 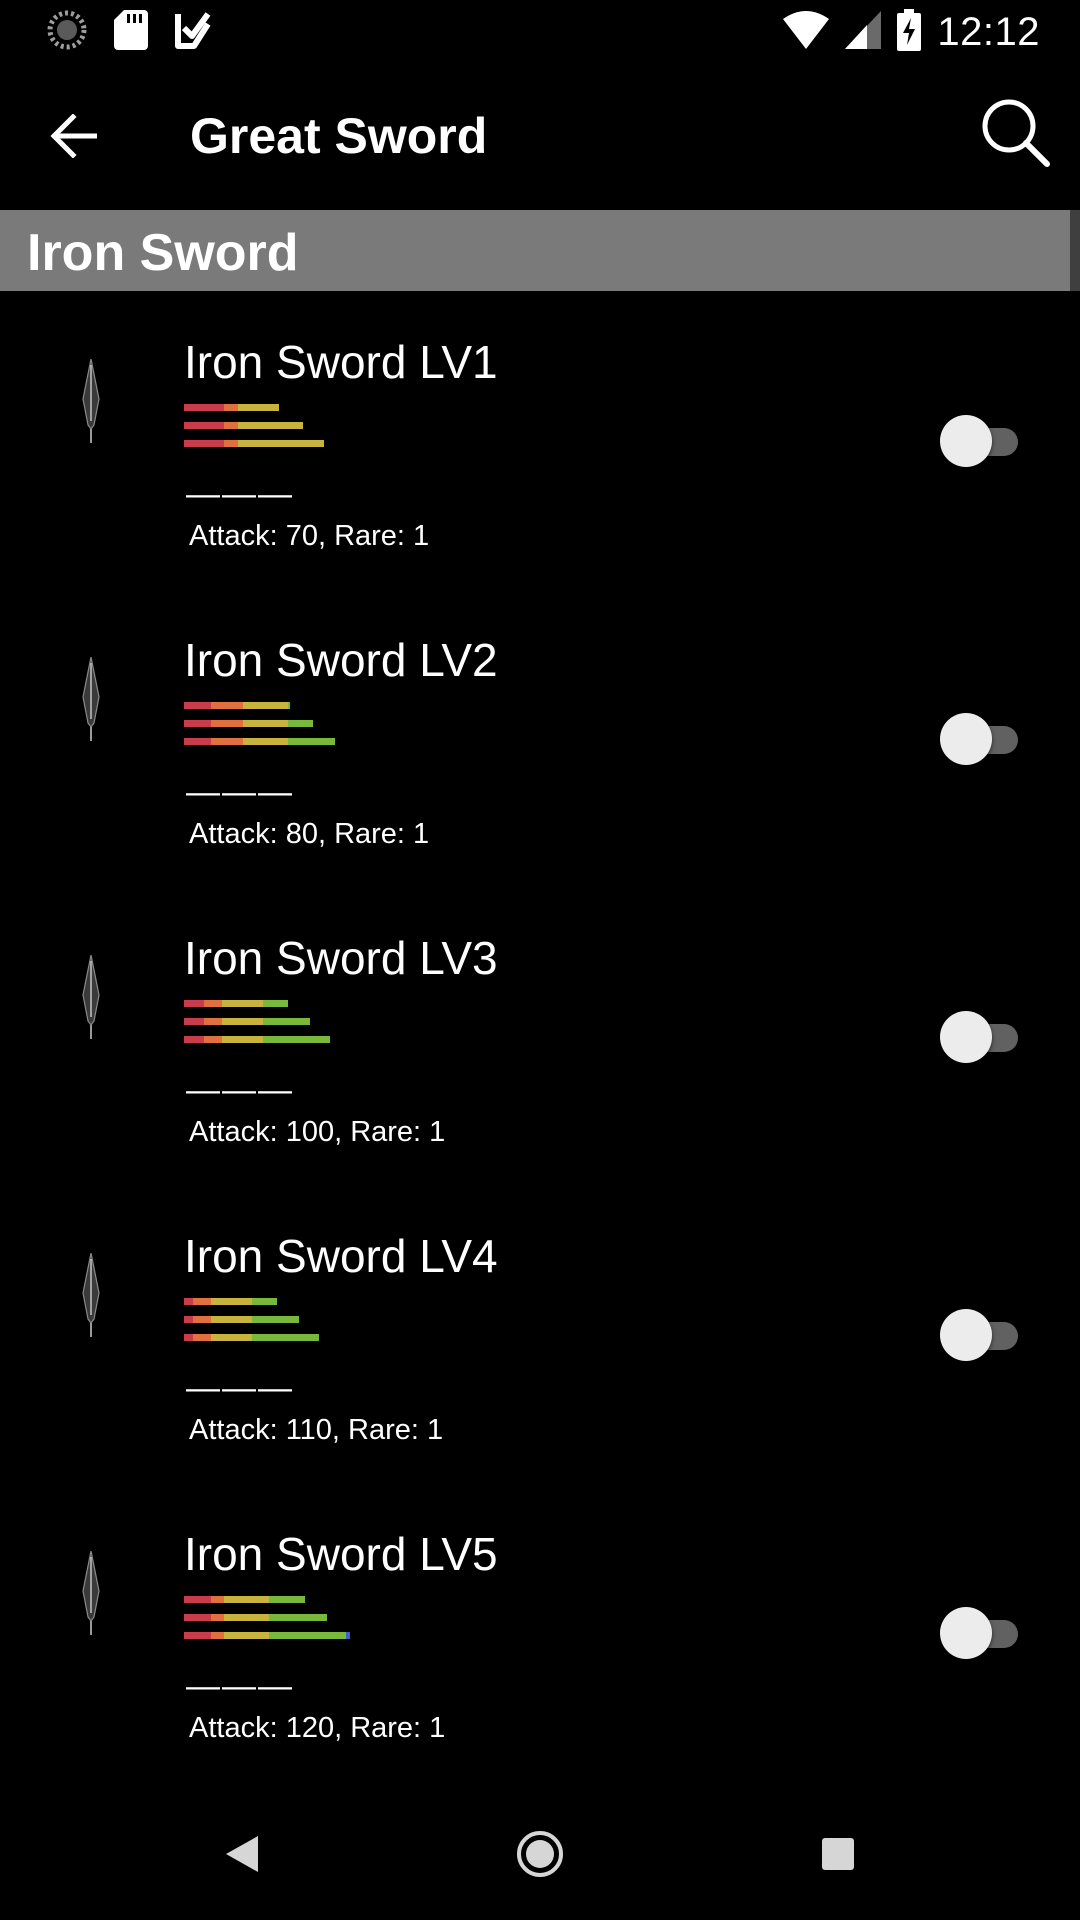 What do you see at coordinates (341, 1554) in the screenshot?
I see `item-name: Iron Sword LV5` at bounding box center [341, 1554].